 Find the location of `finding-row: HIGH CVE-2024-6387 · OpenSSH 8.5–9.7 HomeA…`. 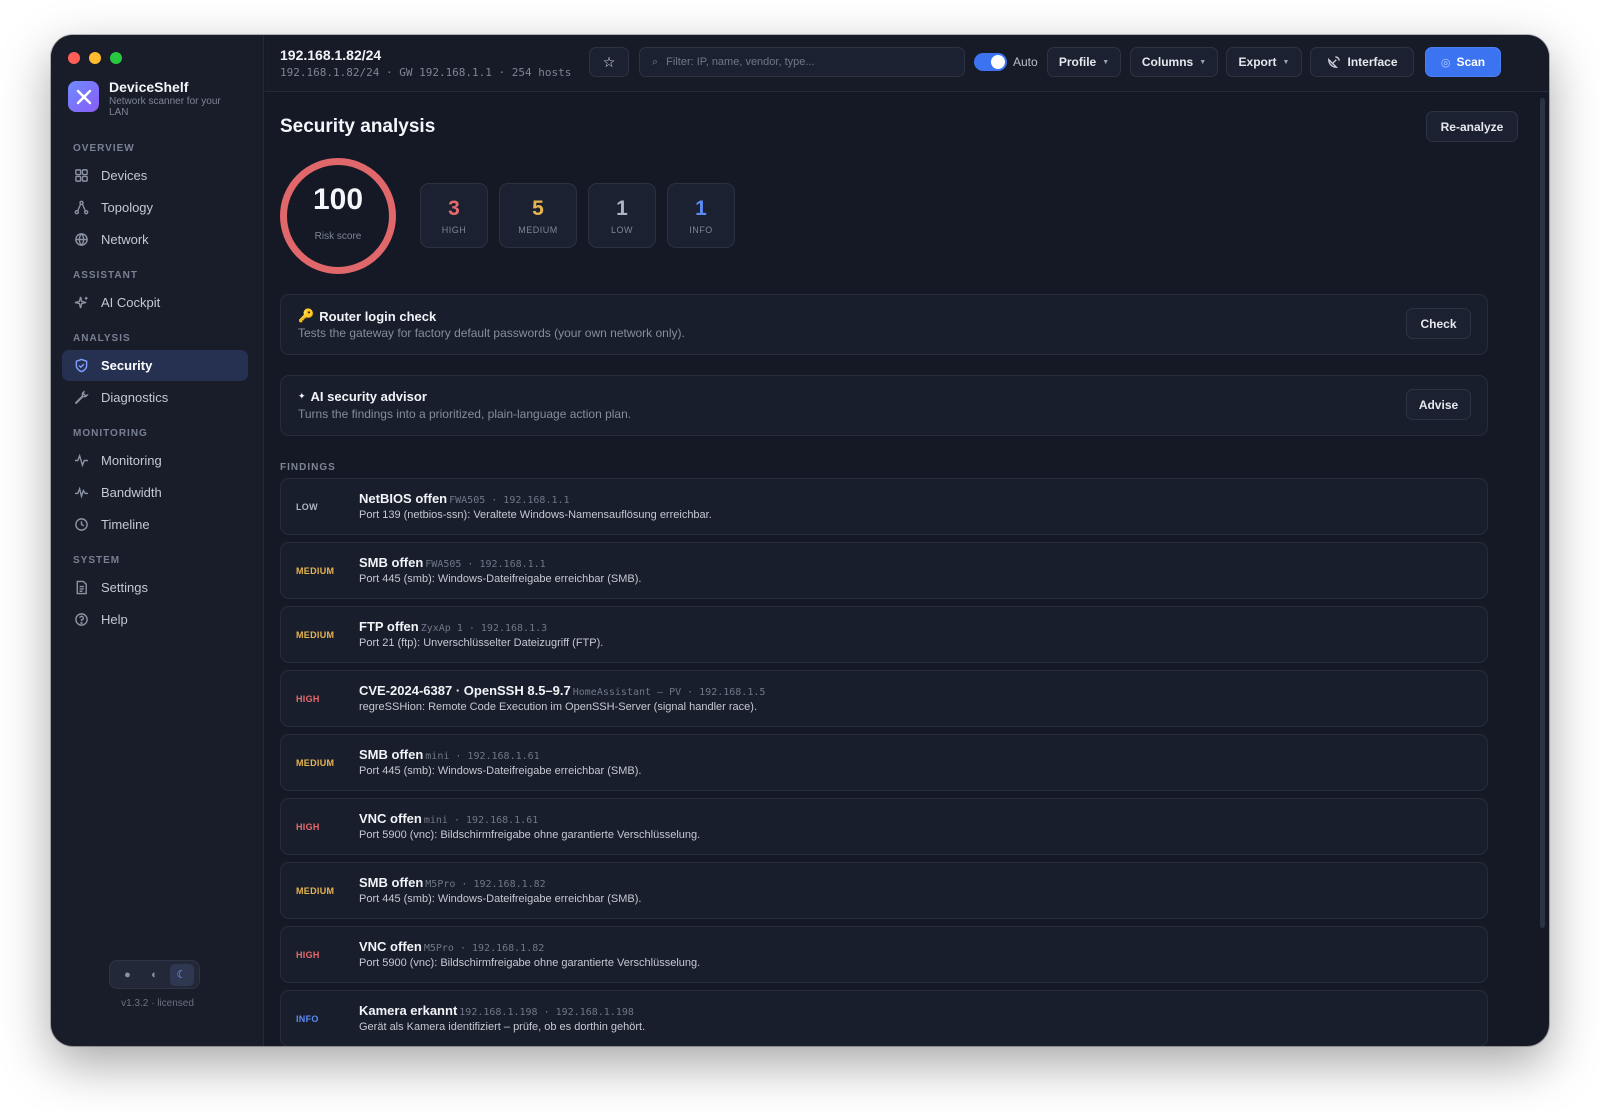

finding-row: HIGH CVE-2024-6387 · OpenSSH 8.5–9.7 HomeA… is located at coordinates (884, 698).